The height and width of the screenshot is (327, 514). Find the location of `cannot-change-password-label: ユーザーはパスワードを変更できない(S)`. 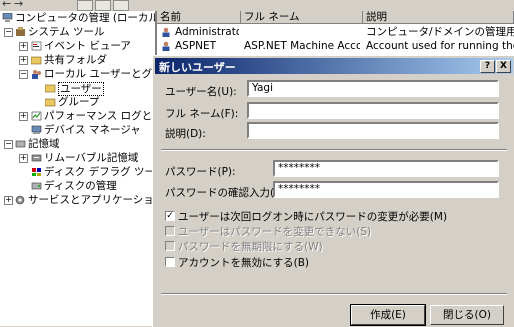

cannot-change-password-label: ユーザーはパスワードを変更できない(S) is located at coordinates (274, 231).